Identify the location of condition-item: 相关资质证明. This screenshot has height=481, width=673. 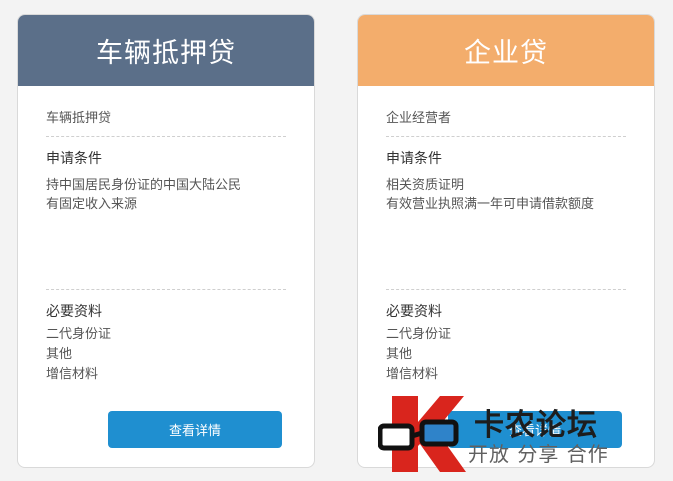
(425, 185).